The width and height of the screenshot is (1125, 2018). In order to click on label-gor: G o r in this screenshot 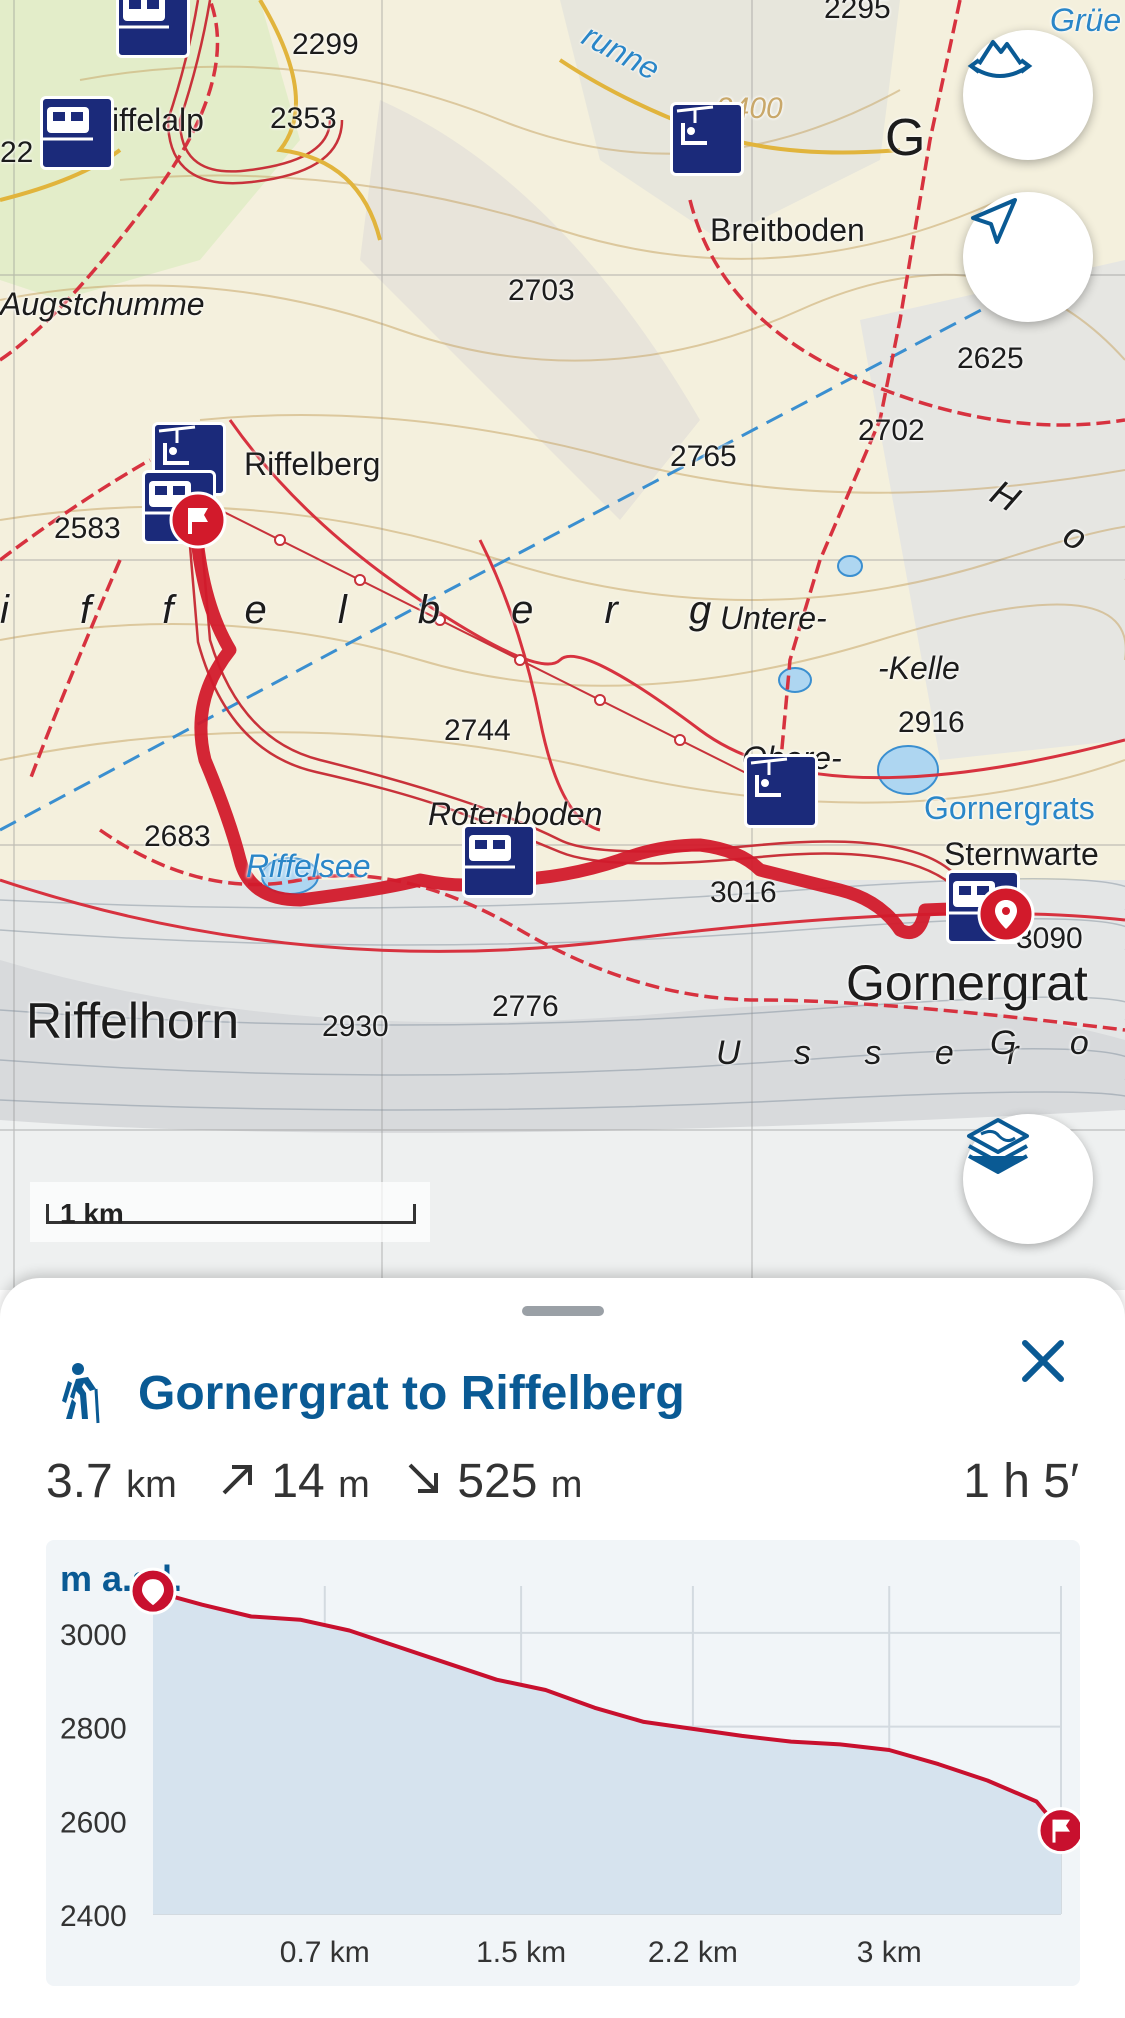, I will do `click(1057, 1043)`.